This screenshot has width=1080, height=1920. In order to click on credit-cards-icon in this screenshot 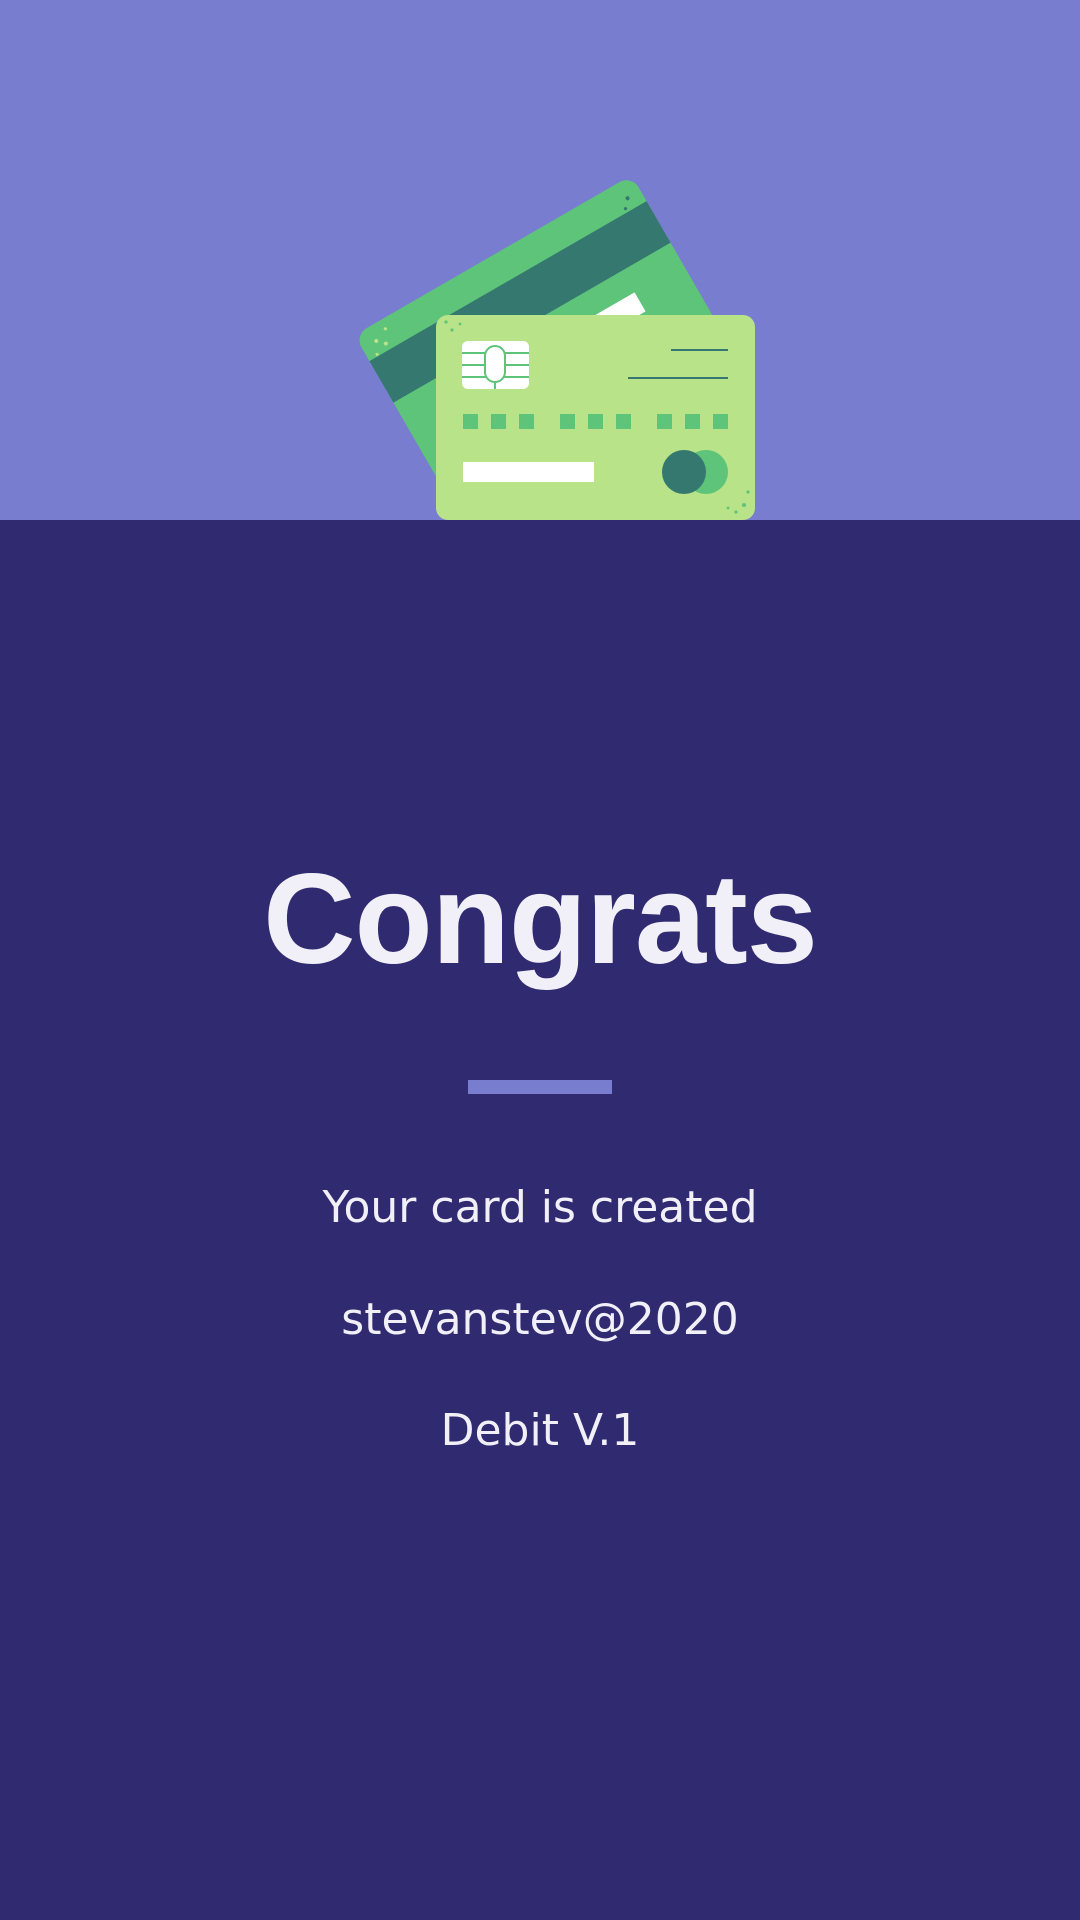, I will do `click(557, 350)`.